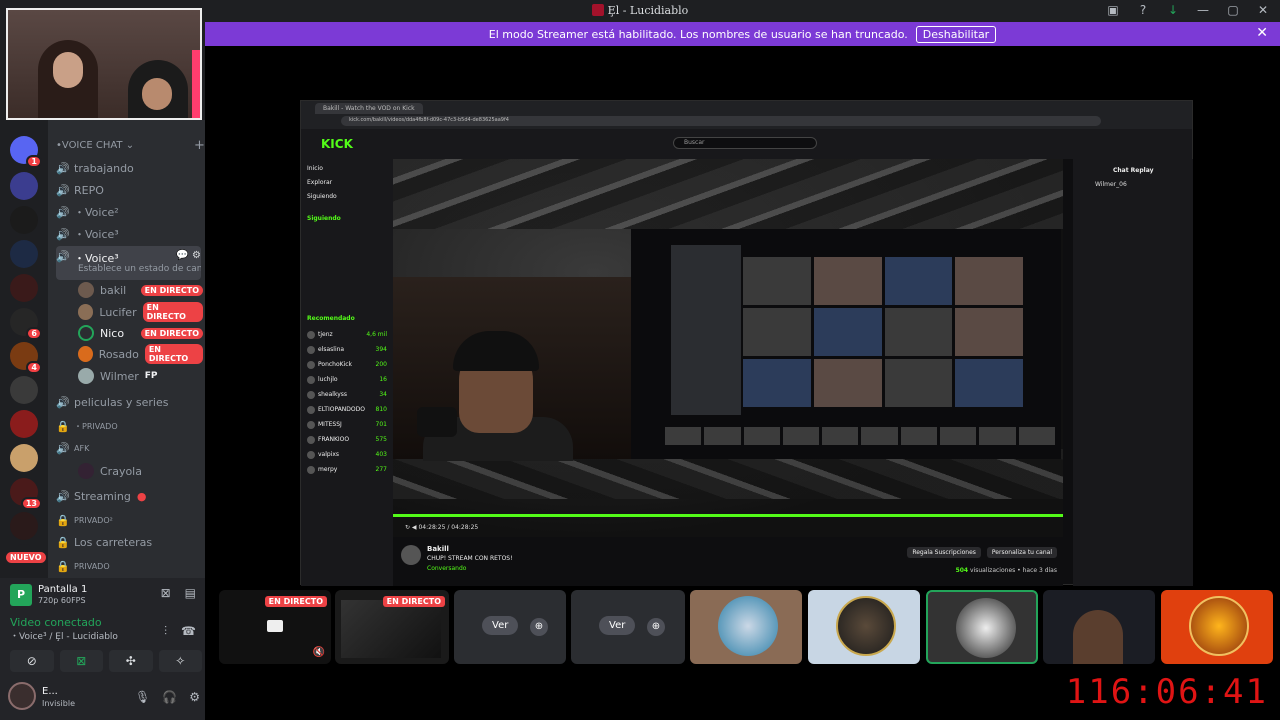 Image resolution: width=1280 pixels, height=720 pixels. What do you see at coordinates (319, 652) in the screenshot?
I see `muted-icon: 🔇` at bounding box center [319, 652].